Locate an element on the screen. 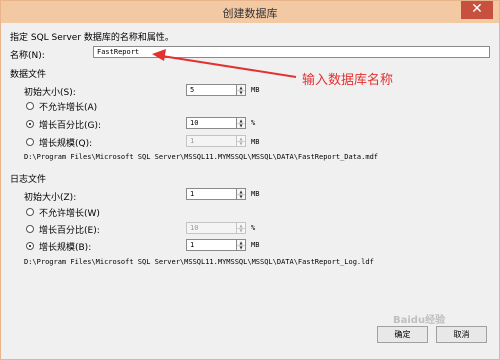  annotation-arrow is located at coordinates (224, 63).